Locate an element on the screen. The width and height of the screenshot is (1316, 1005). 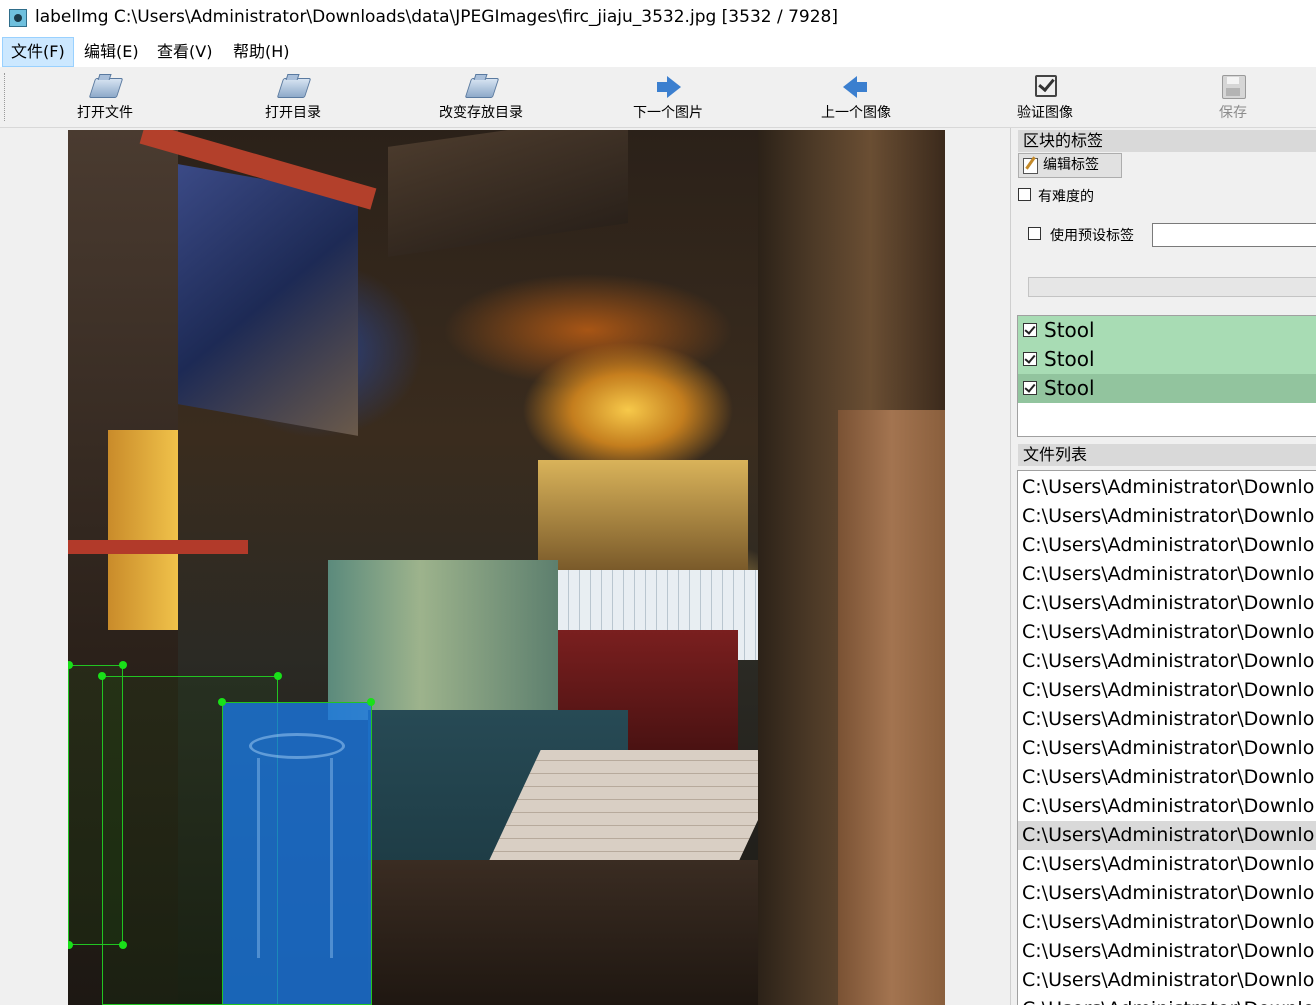
save-button: 保存 is located at coordinates (1233, 97).